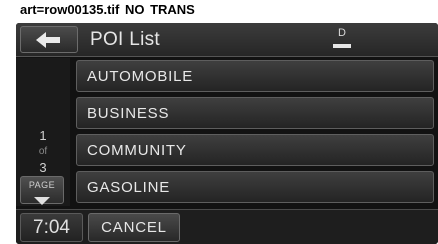  What do you see at coordinates (255, 187) in the screenshot?
I see `poi-category-gasoline: GASOLINE` at bounding box center [255, 187].